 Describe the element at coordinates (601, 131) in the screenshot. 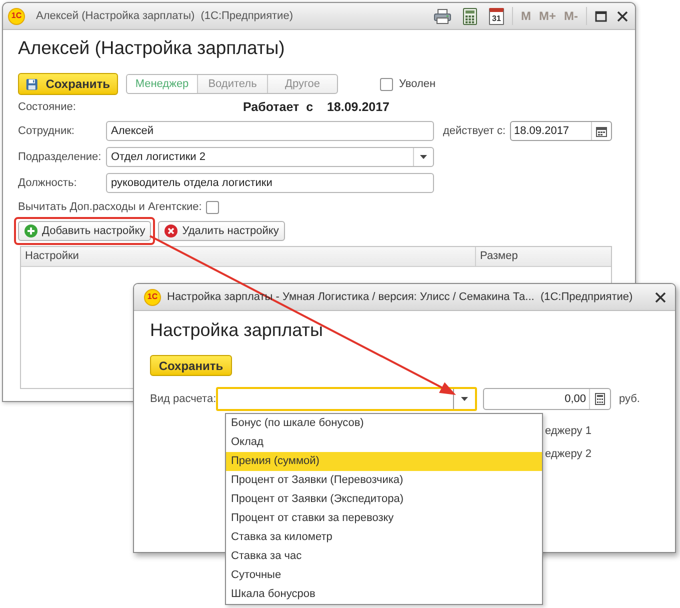

I see `calendar-icon` at that location.